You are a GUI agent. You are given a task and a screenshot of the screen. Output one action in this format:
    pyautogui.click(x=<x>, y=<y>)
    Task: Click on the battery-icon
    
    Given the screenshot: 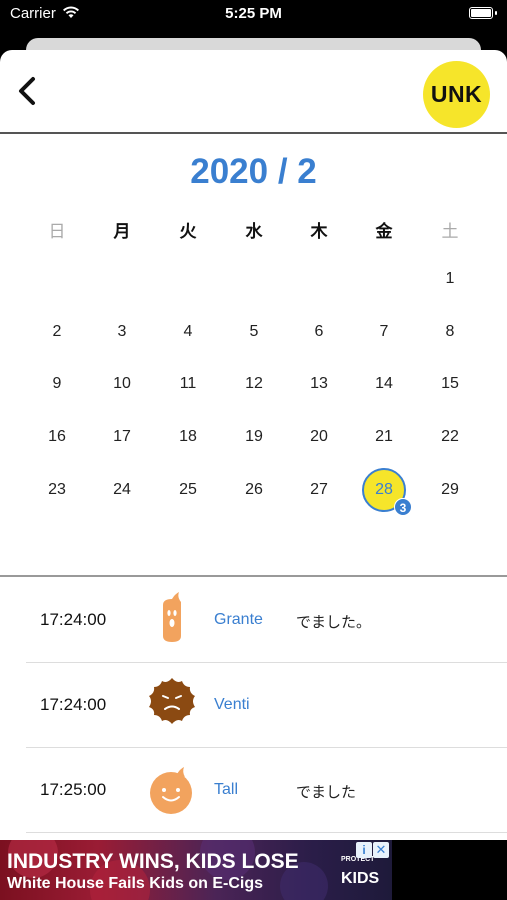 What is the action you would take?
    pyautogui.click(x=483, y=13)
    